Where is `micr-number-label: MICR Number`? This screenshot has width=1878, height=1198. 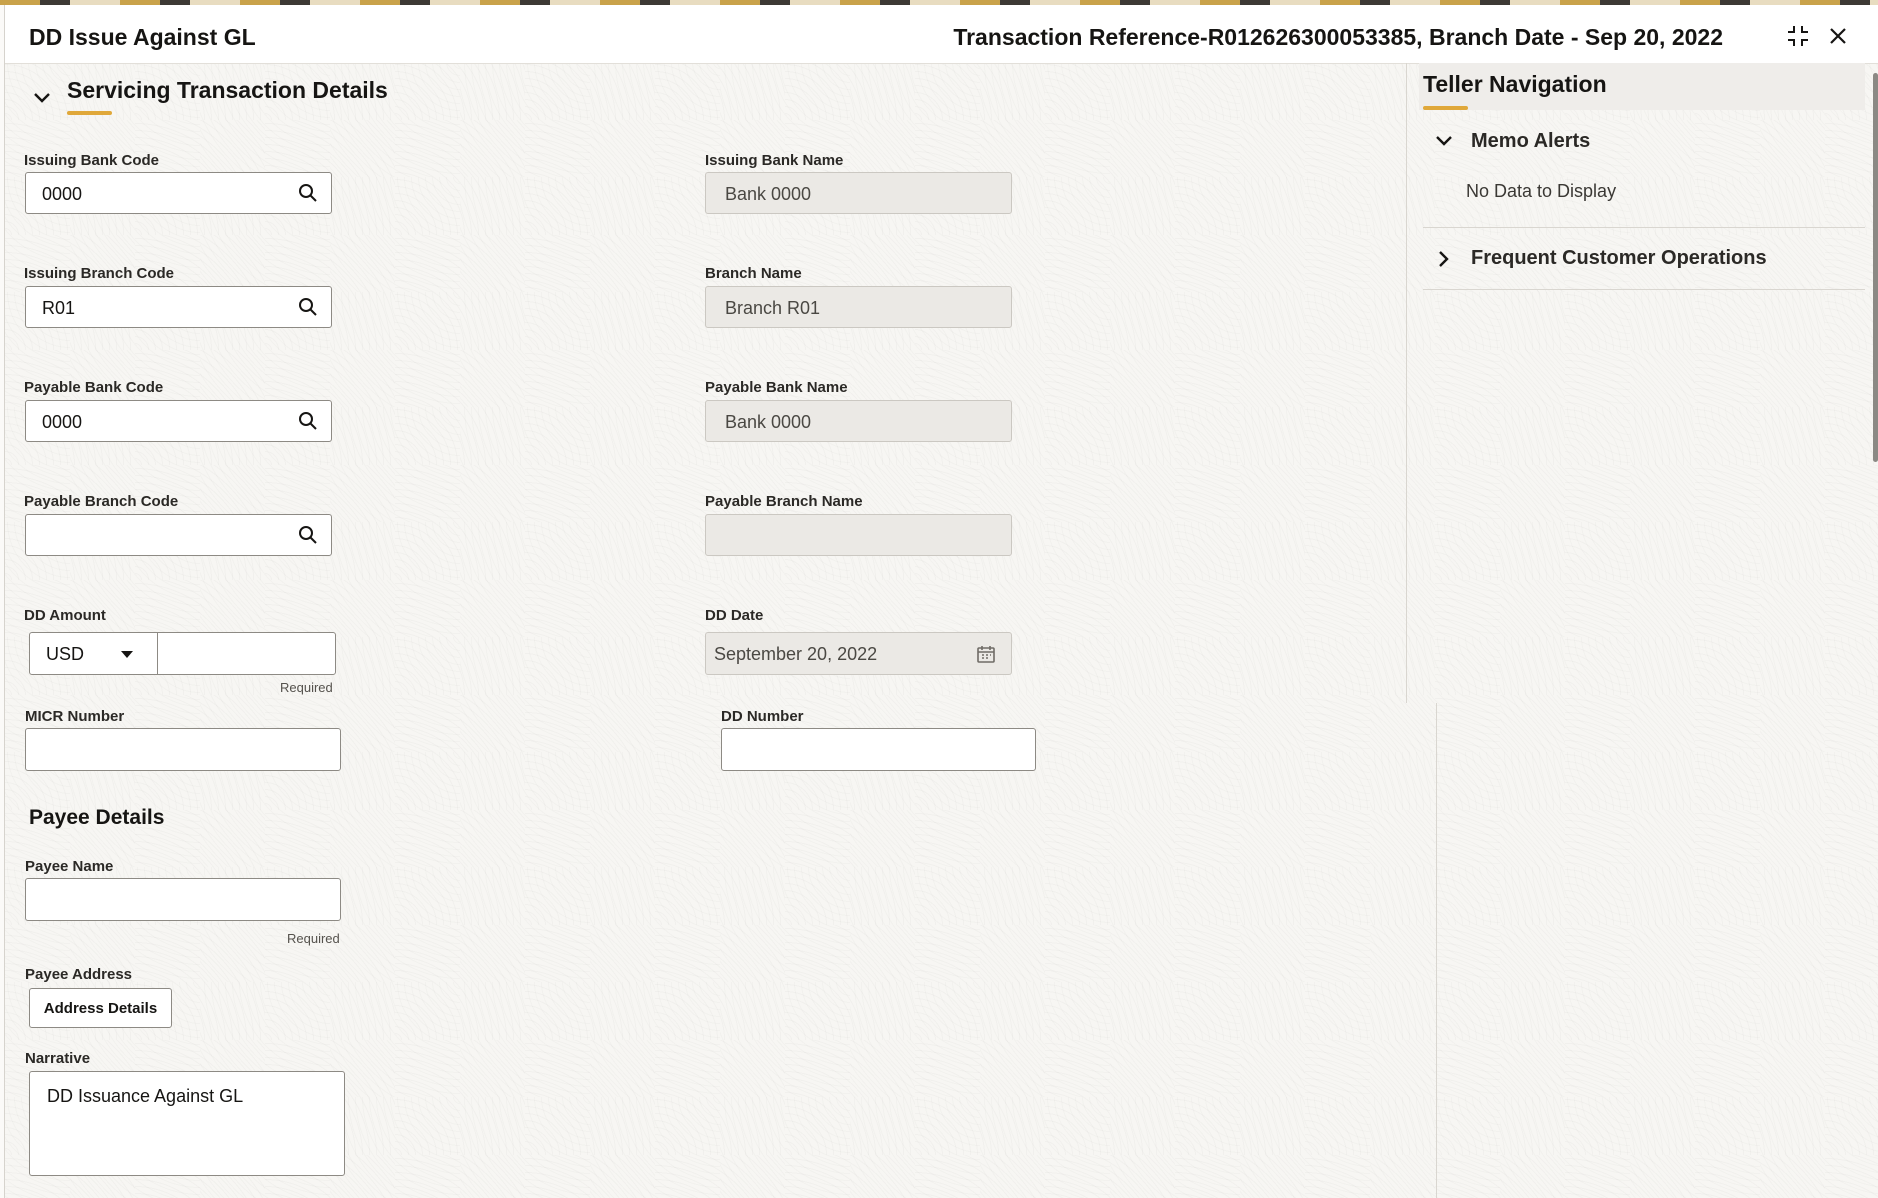
micr-number-label: MICR Number is located at coordinates (75, 716).